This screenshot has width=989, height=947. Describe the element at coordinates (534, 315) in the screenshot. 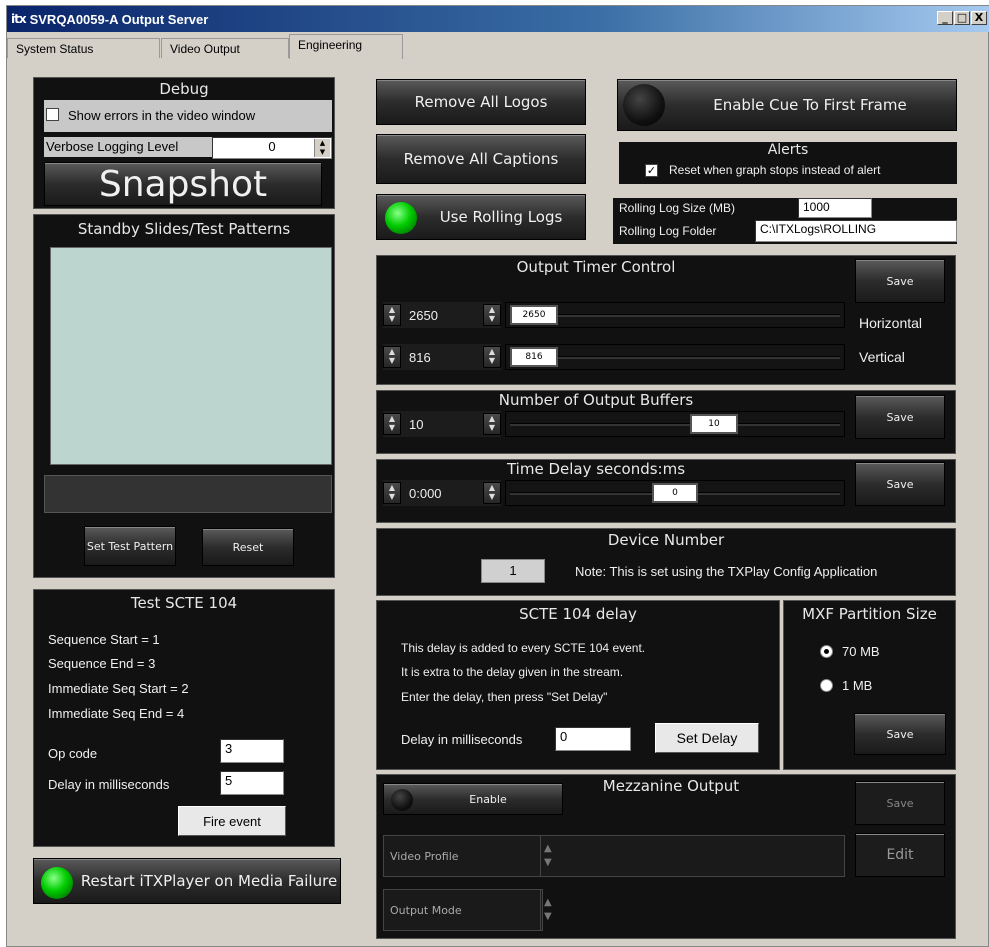

I see `horizontal-slider-thumb: 2650` at that location.